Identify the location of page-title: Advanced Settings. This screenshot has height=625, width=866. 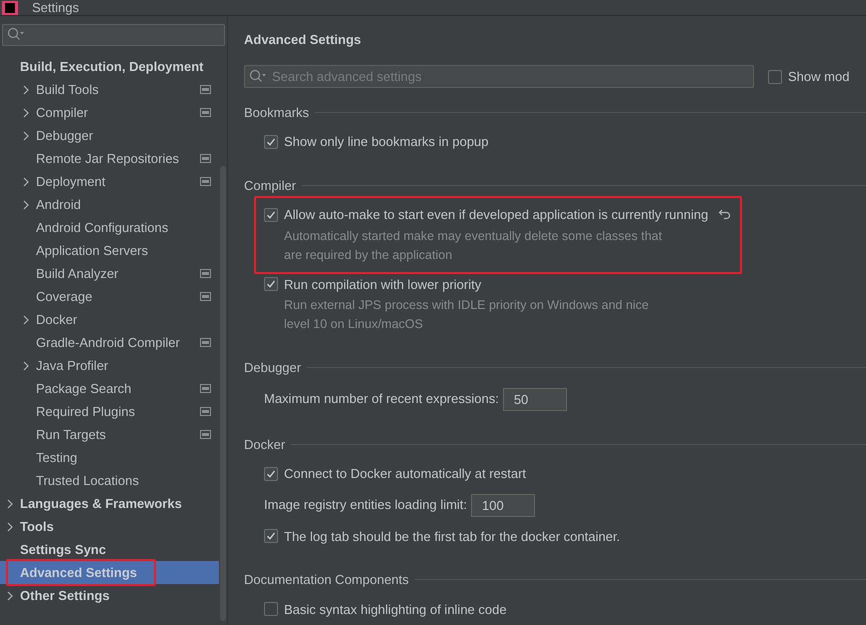
(303, 40).